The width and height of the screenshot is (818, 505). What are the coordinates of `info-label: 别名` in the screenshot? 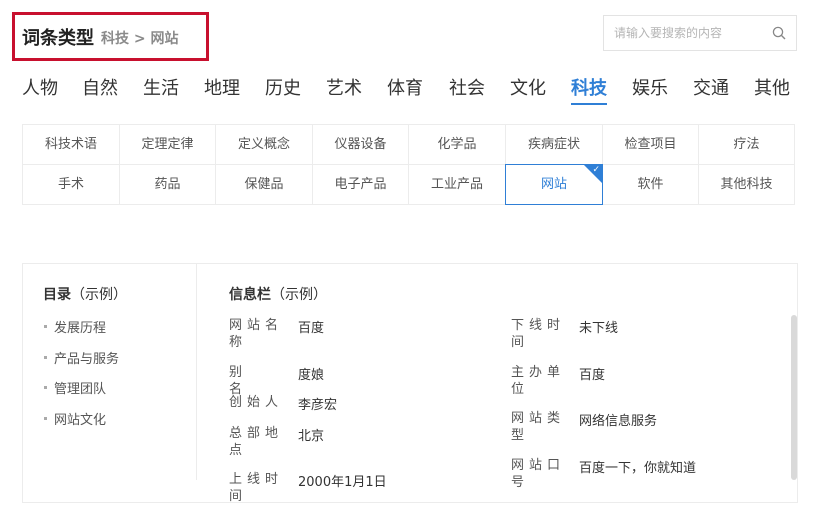 It's located at (246, 381).